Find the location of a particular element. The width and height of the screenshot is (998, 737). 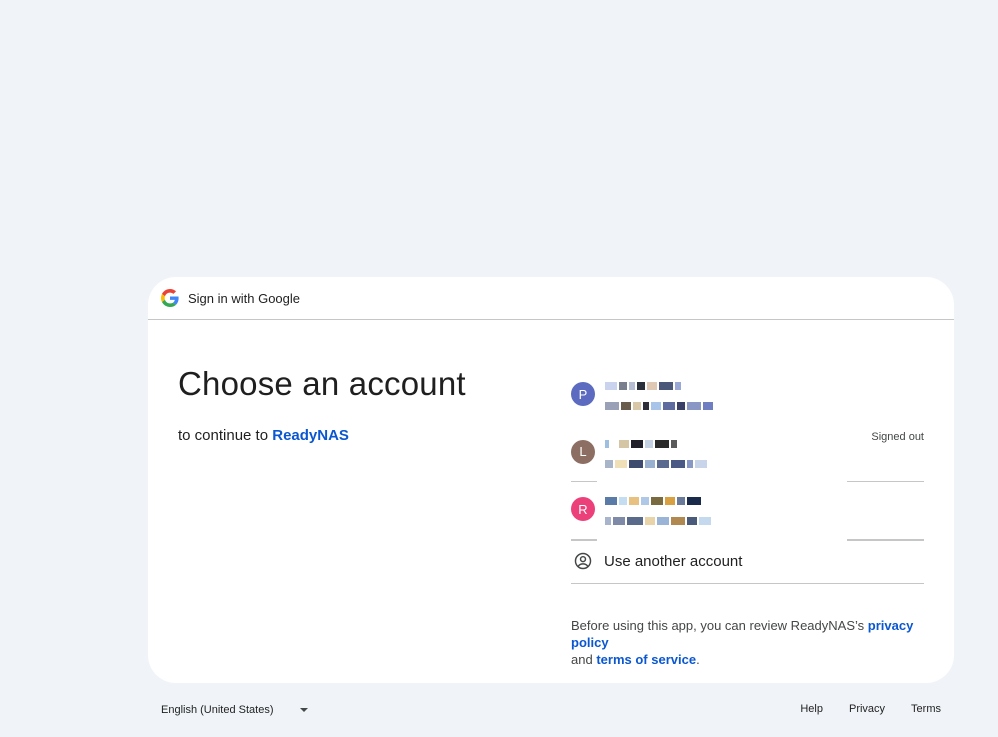

avatar: P is located at coordinates (583, 394).